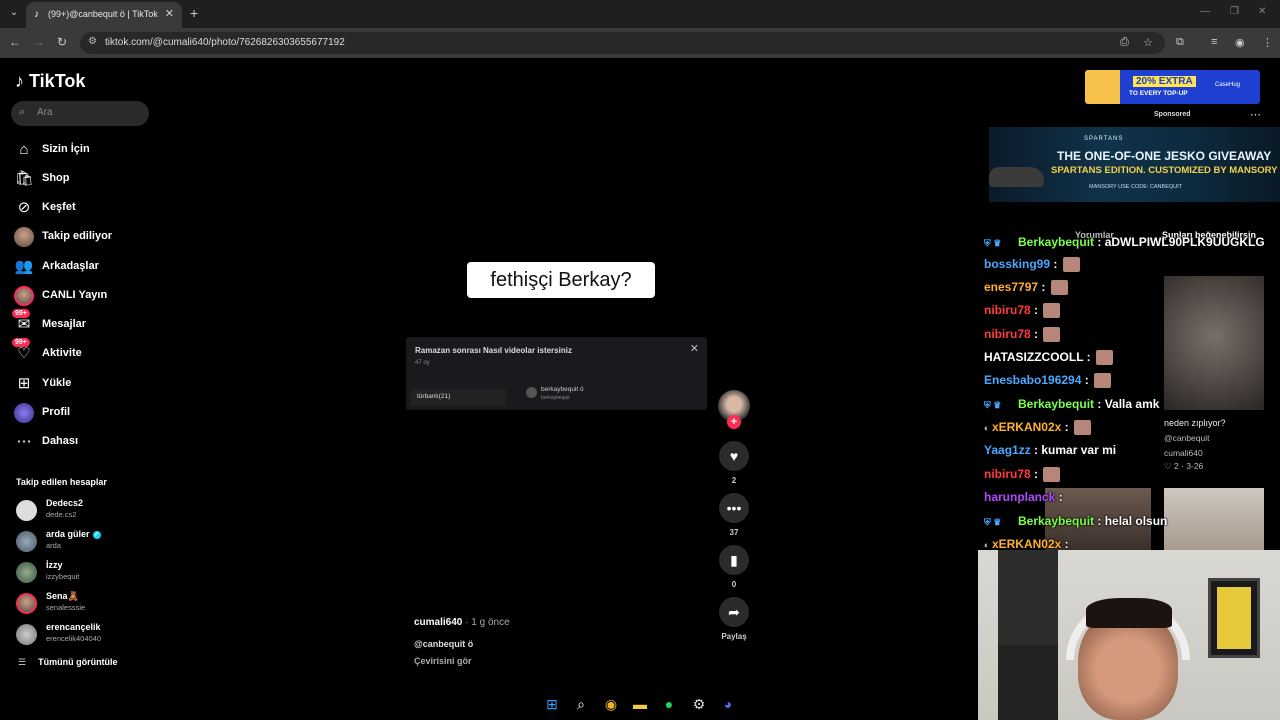  What do you see at coordinates (443, 644) in the screenshot?
I see `post-description: @canbequit ö` at bounding box center [443, 644].